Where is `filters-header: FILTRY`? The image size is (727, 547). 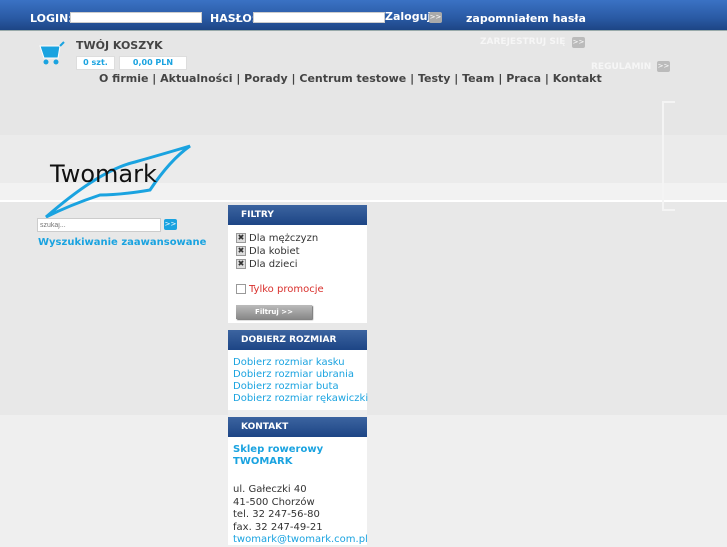
filters-header: FILTRY is located at coordinates (297, 215).